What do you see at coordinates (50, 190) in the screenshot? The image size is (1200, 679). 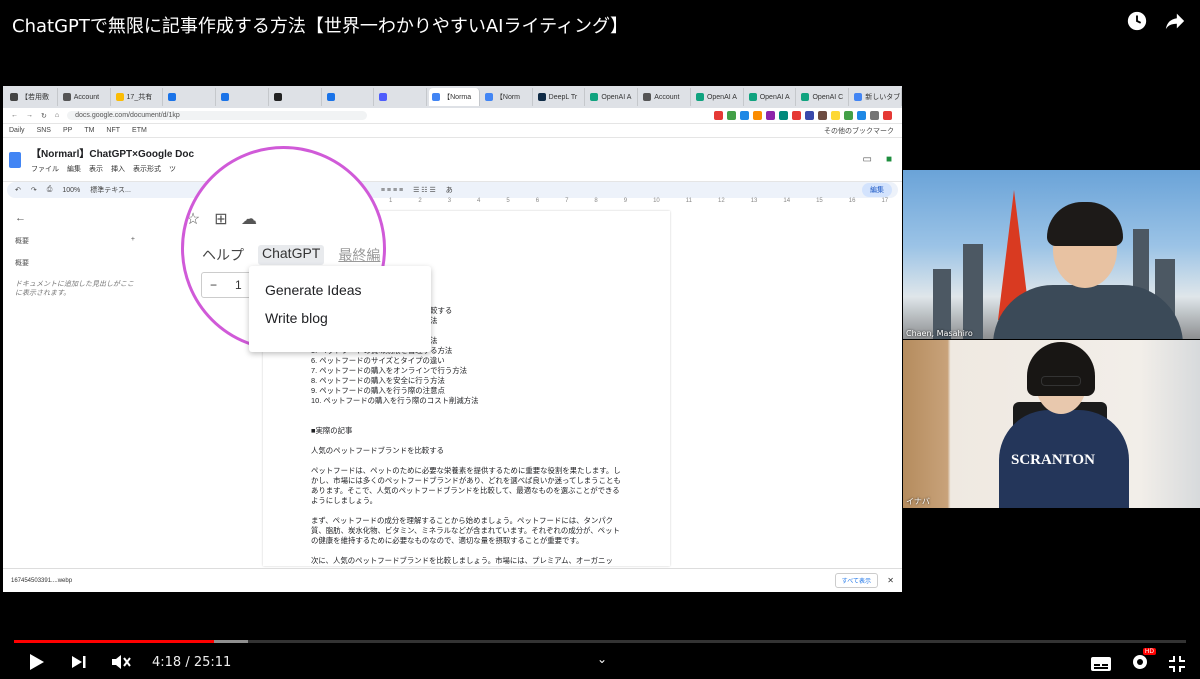 I see `print-icon: ⎙` at bounding box center [50, 190].